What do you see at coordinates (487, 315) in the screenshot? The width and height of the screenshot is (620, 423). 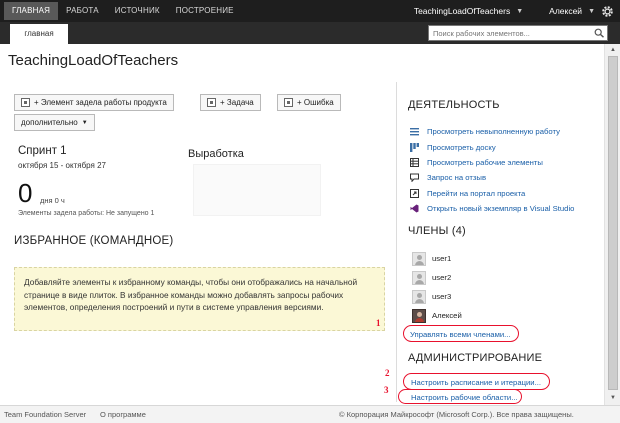 I see `member-item: Алексей` at bounding box center [487, 315].